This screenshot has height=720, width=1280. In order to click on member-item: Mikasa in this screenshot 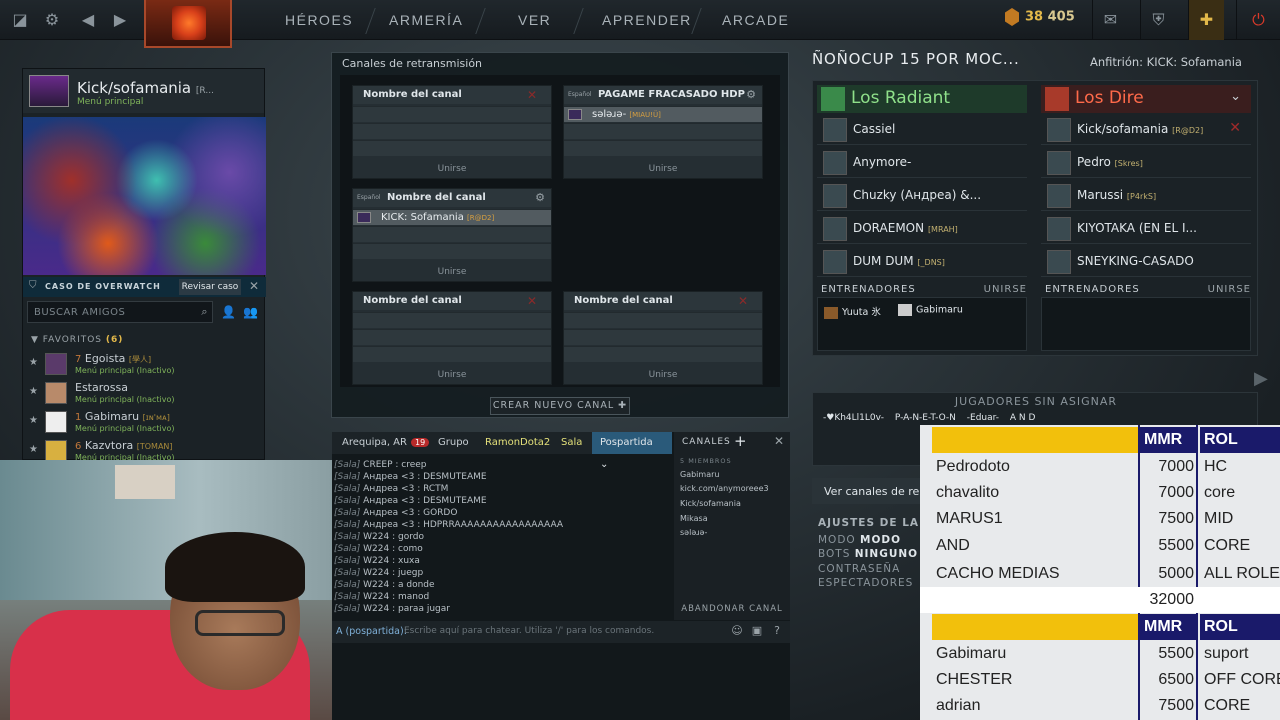, I will do `click(694, 518)`.